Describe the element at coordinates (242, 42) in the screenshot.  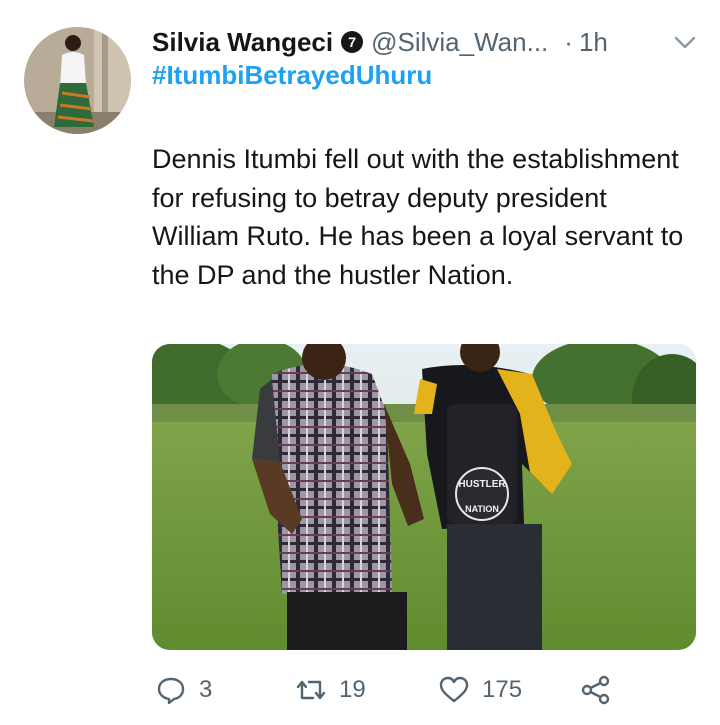
I see `author-name: Silvia Wangeci` at that location.